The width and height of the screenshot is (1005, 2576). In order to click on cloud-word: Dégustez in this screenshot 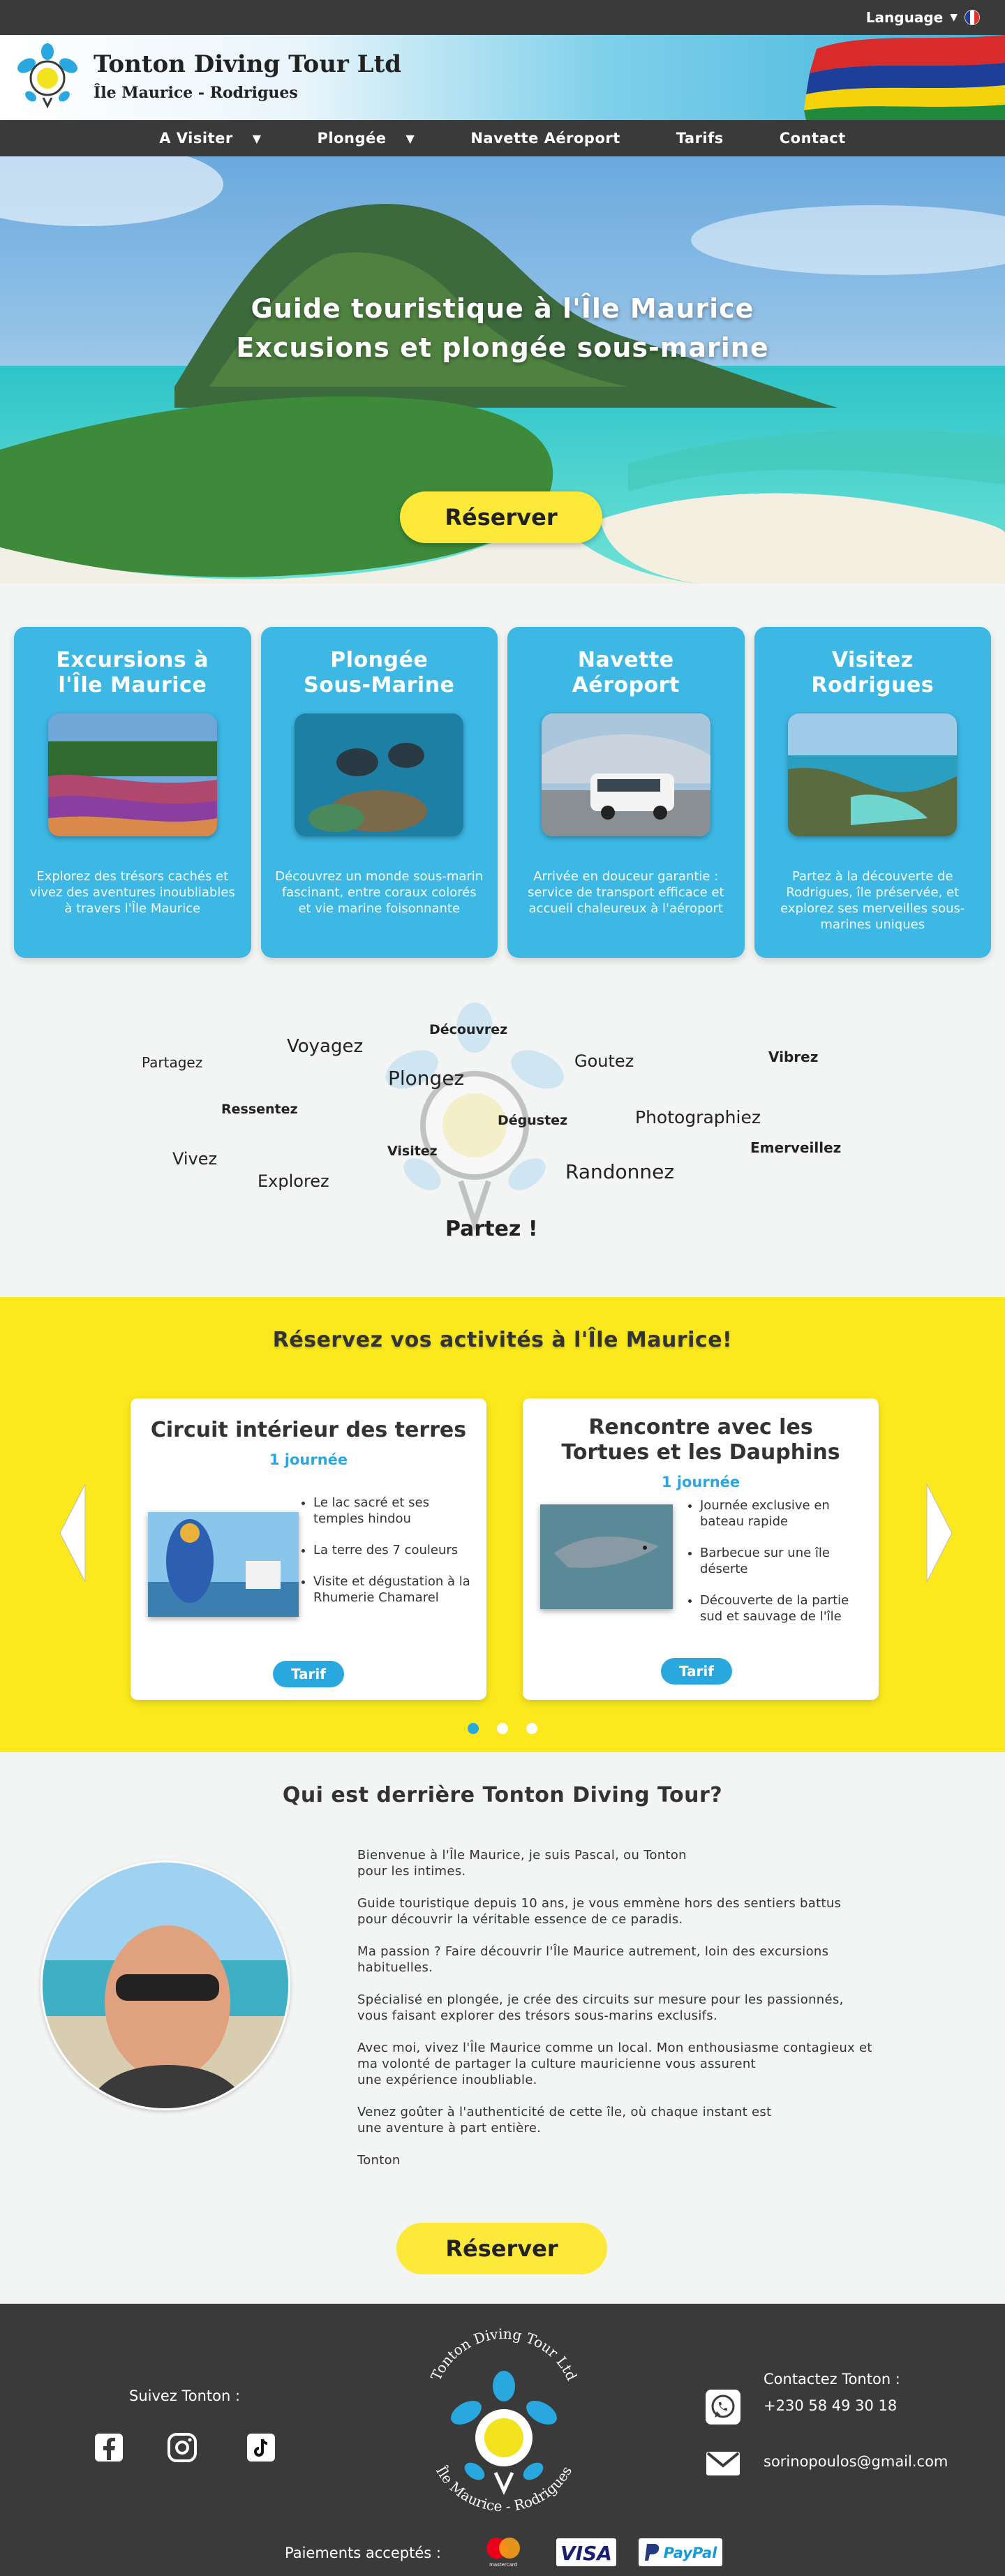, I will do `click(533, 1120)`.